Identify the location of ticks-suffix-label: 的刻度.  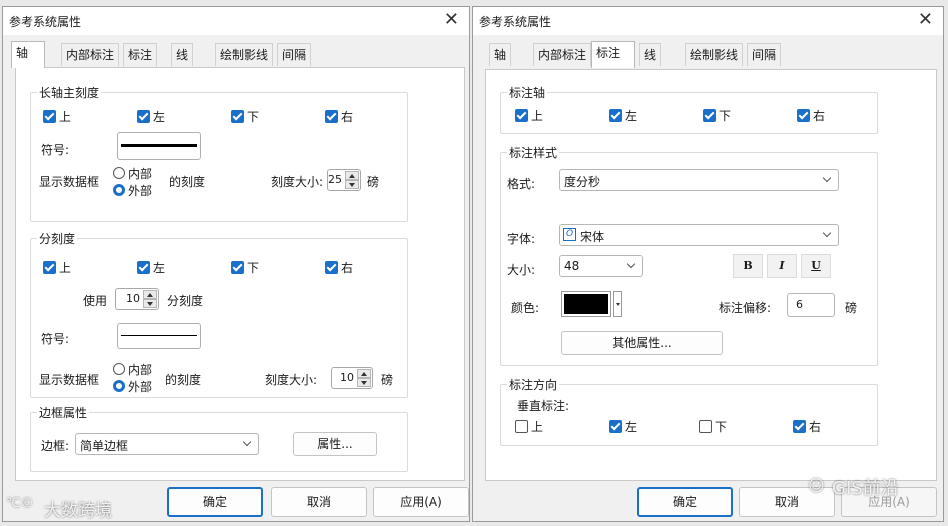
(183, 380).